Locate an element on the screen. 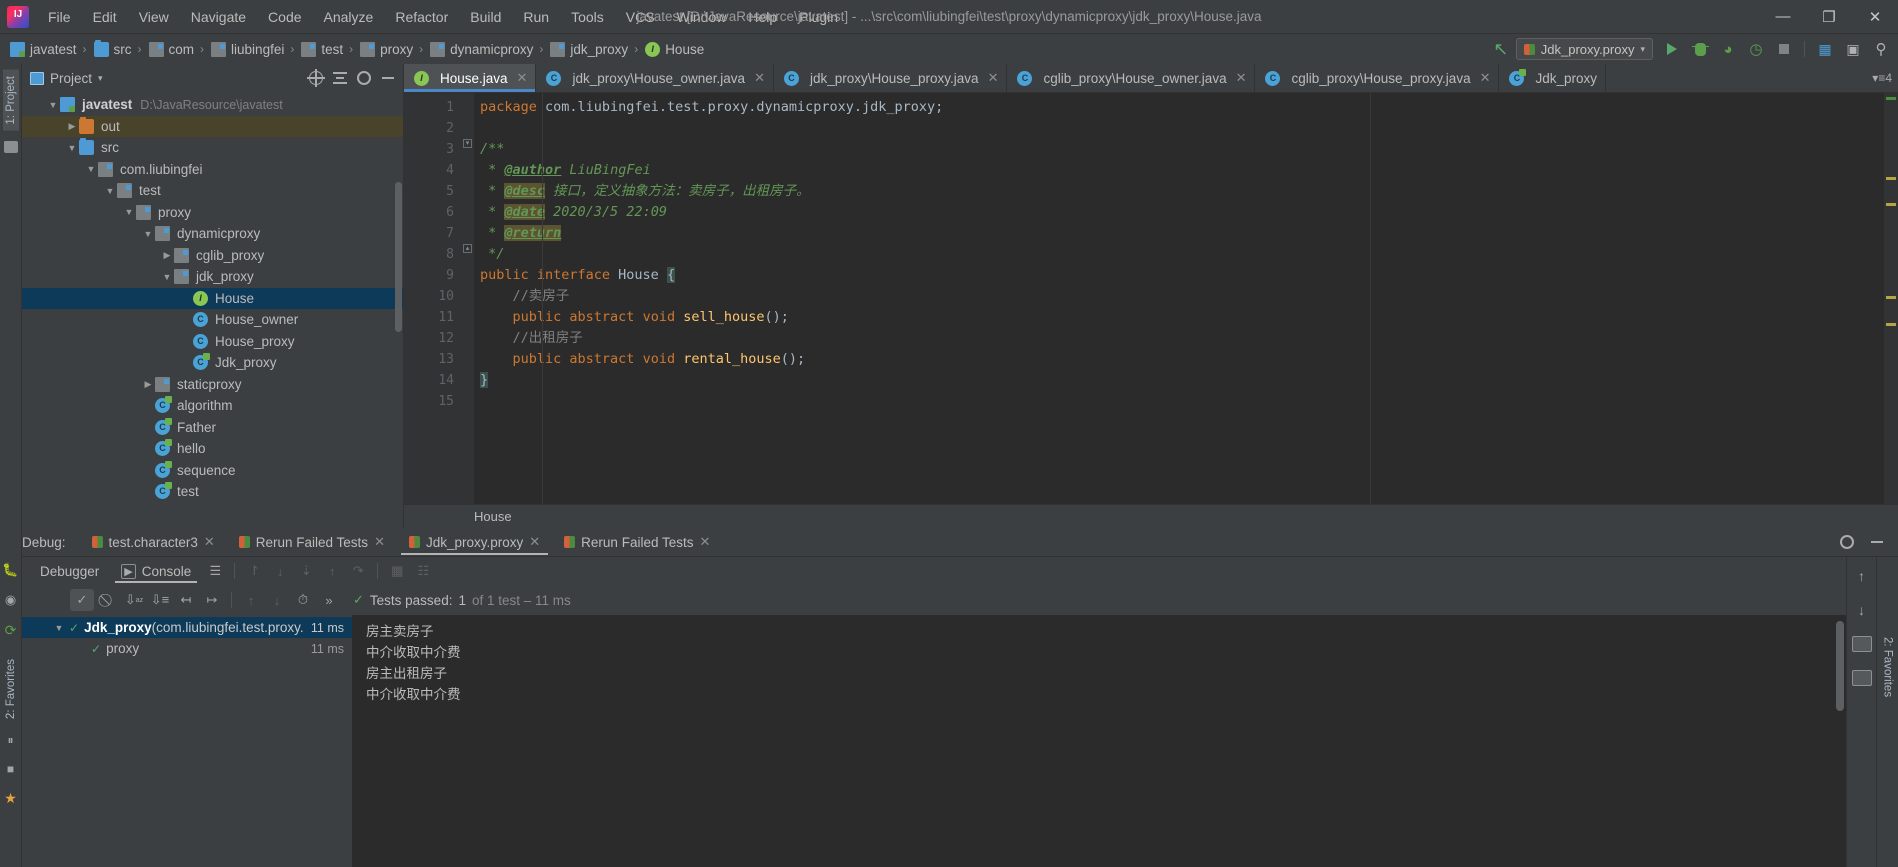  tree-item-father: ▶CFather is located at coordinates (212, 428).